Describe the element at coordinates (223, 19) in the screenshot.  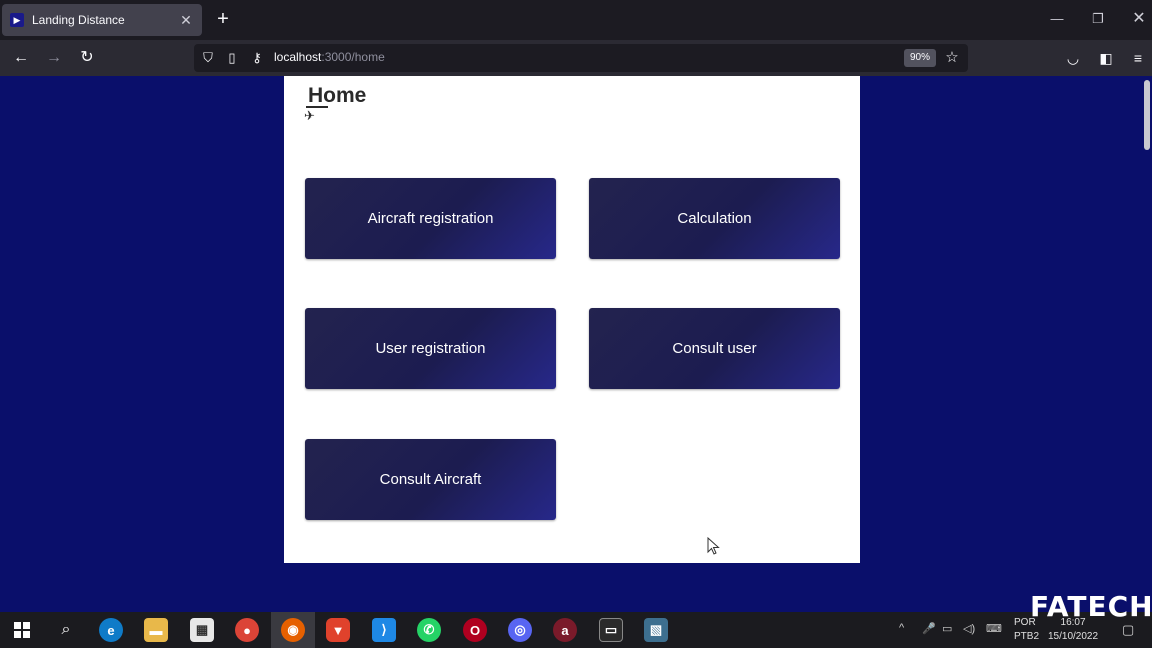
I see `new-tab-button: +` at that location.